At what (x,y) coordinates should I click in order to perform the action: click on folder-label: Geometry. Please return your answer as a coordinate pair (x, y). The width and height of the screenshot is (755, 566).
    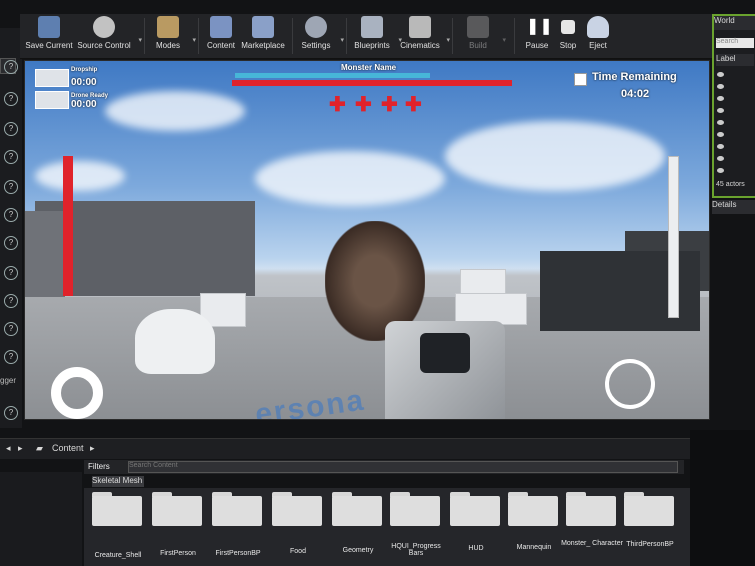
    Looking at the image, I should click on (358, 550).